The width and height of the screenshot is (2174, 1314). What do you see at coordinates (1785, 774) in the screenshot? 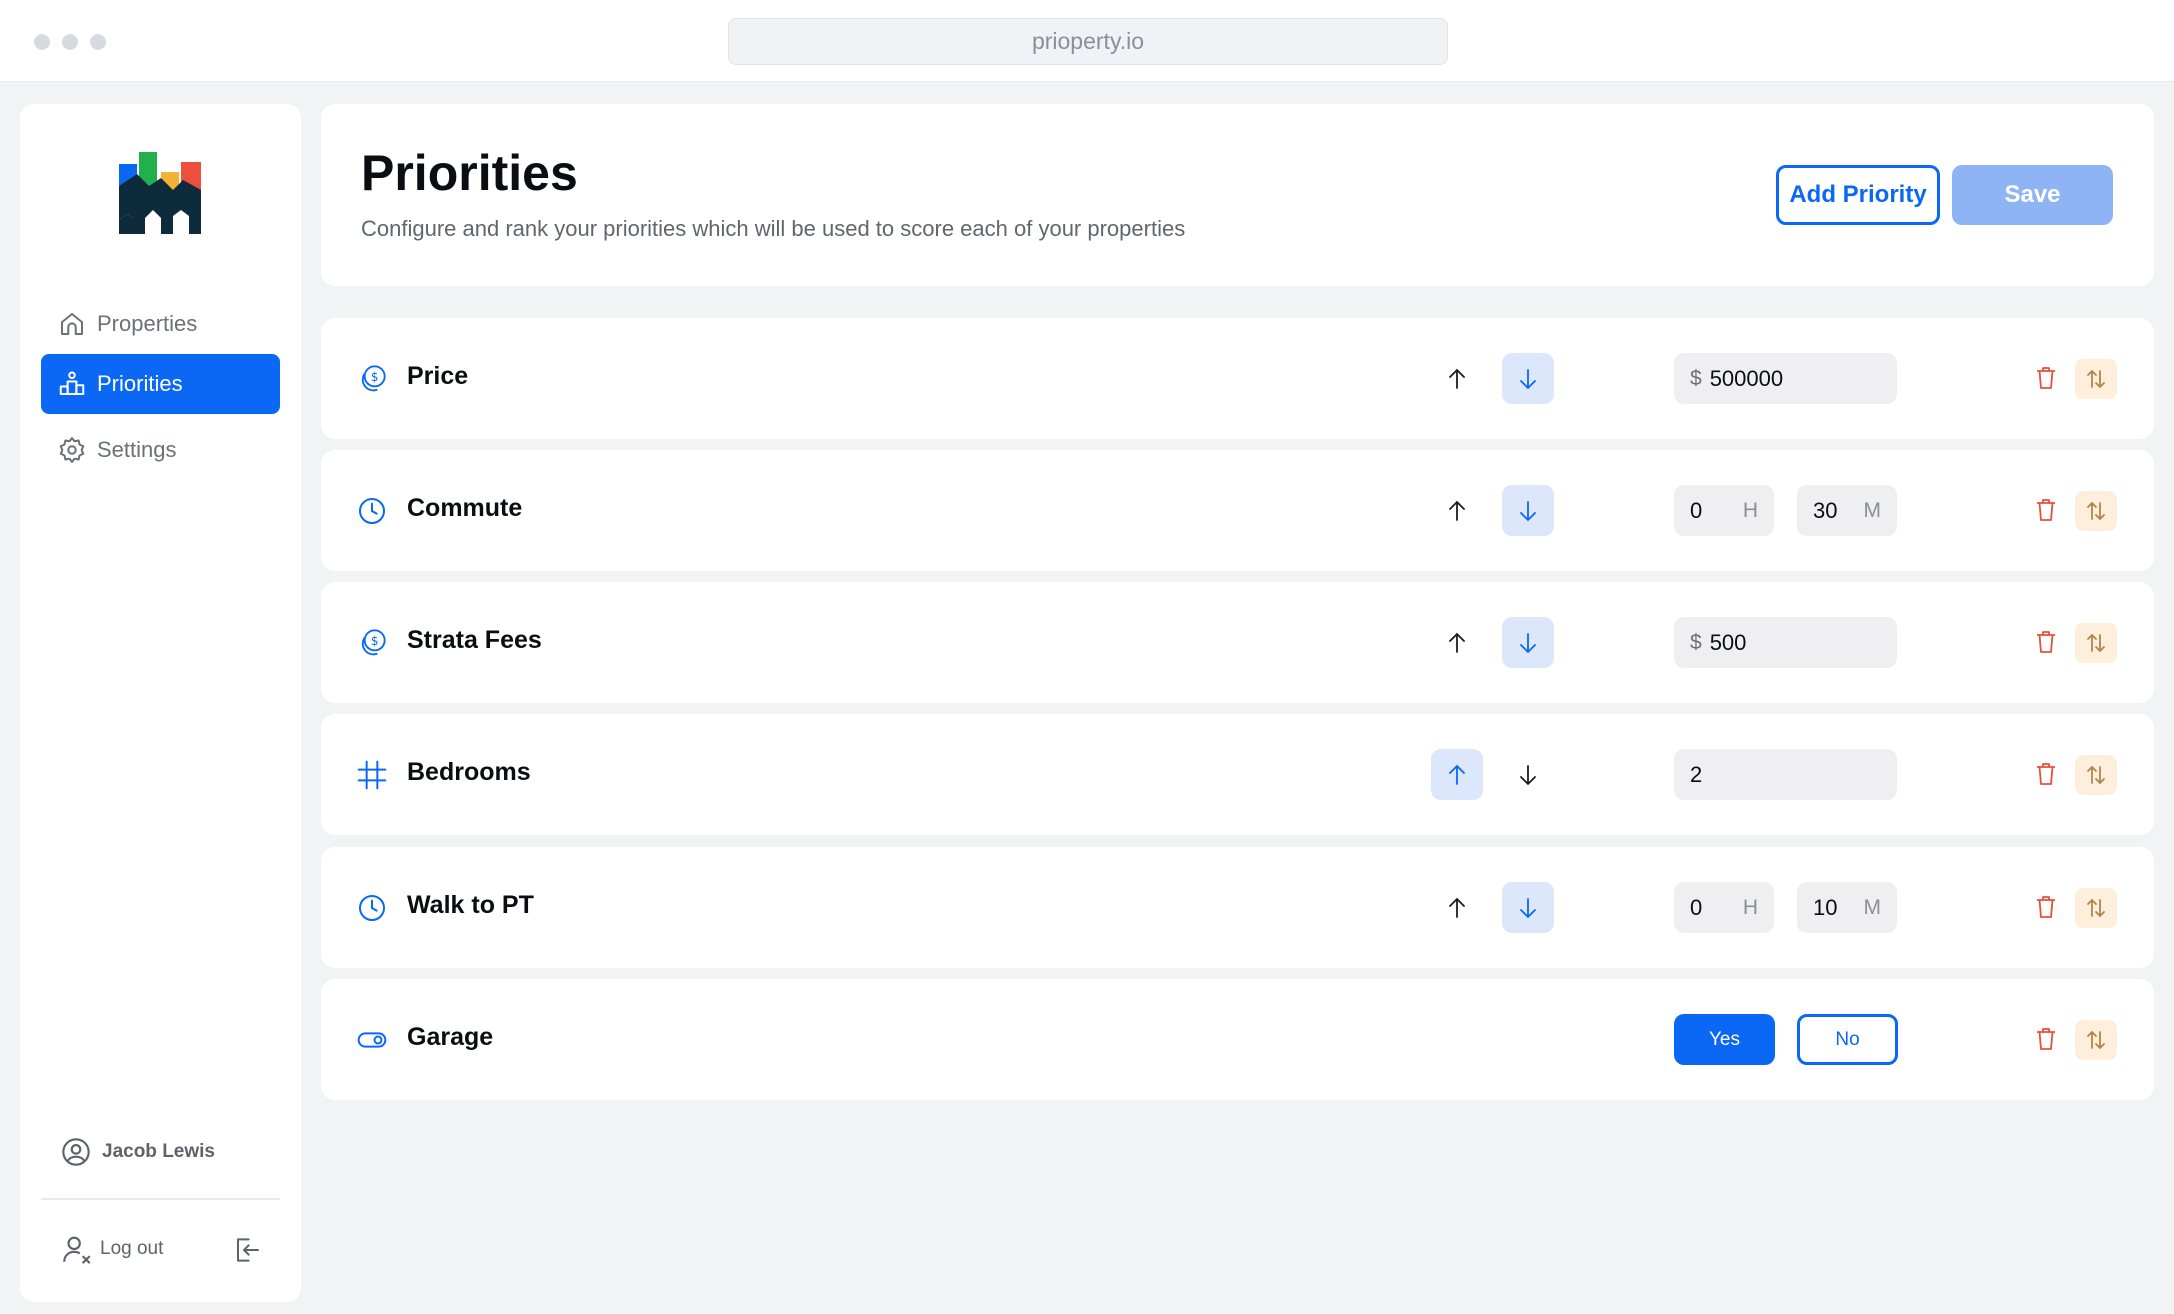
I see `bedrooms-input: 2` at bounding box center [1785, 774].